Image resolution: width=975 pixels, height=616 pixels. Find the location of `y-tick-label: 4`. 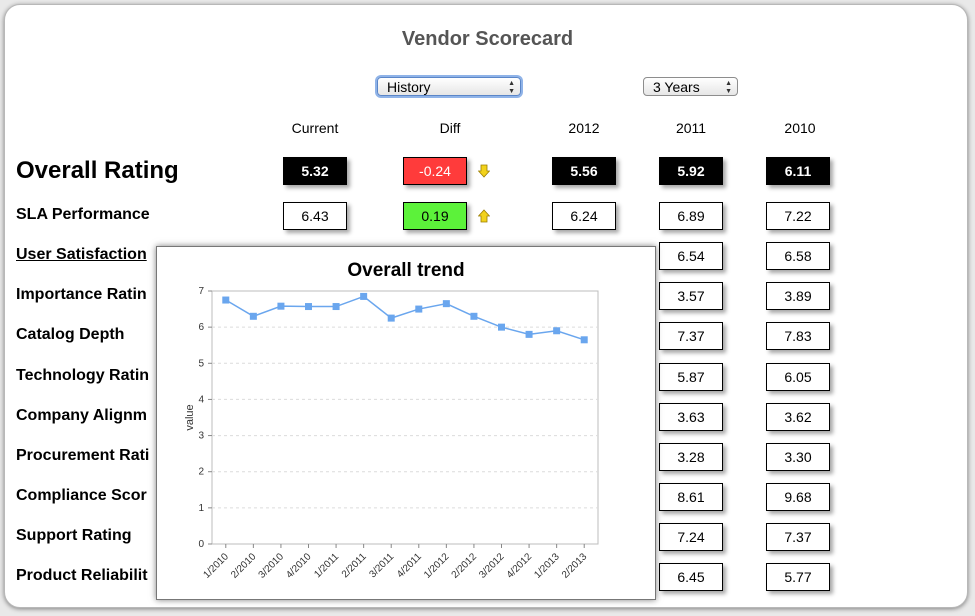

y-tick-label: 4 is located at coordinates (201, 399).